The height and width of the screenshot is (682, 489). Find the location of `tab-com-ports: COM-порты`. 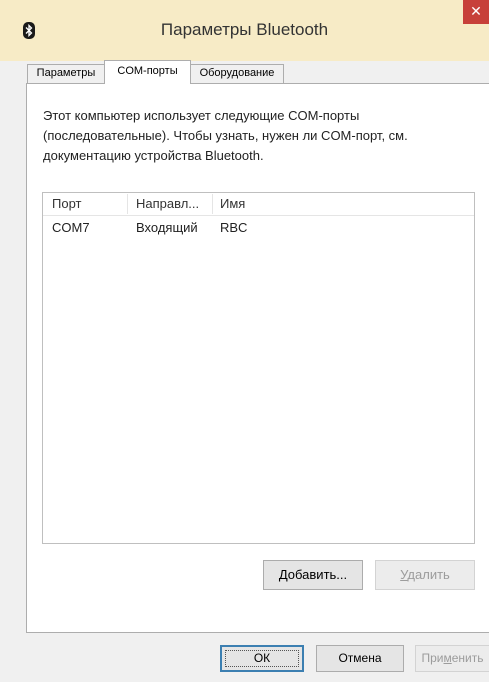

tab-com-ports: COM-порты is located at coordinates (147, 72).